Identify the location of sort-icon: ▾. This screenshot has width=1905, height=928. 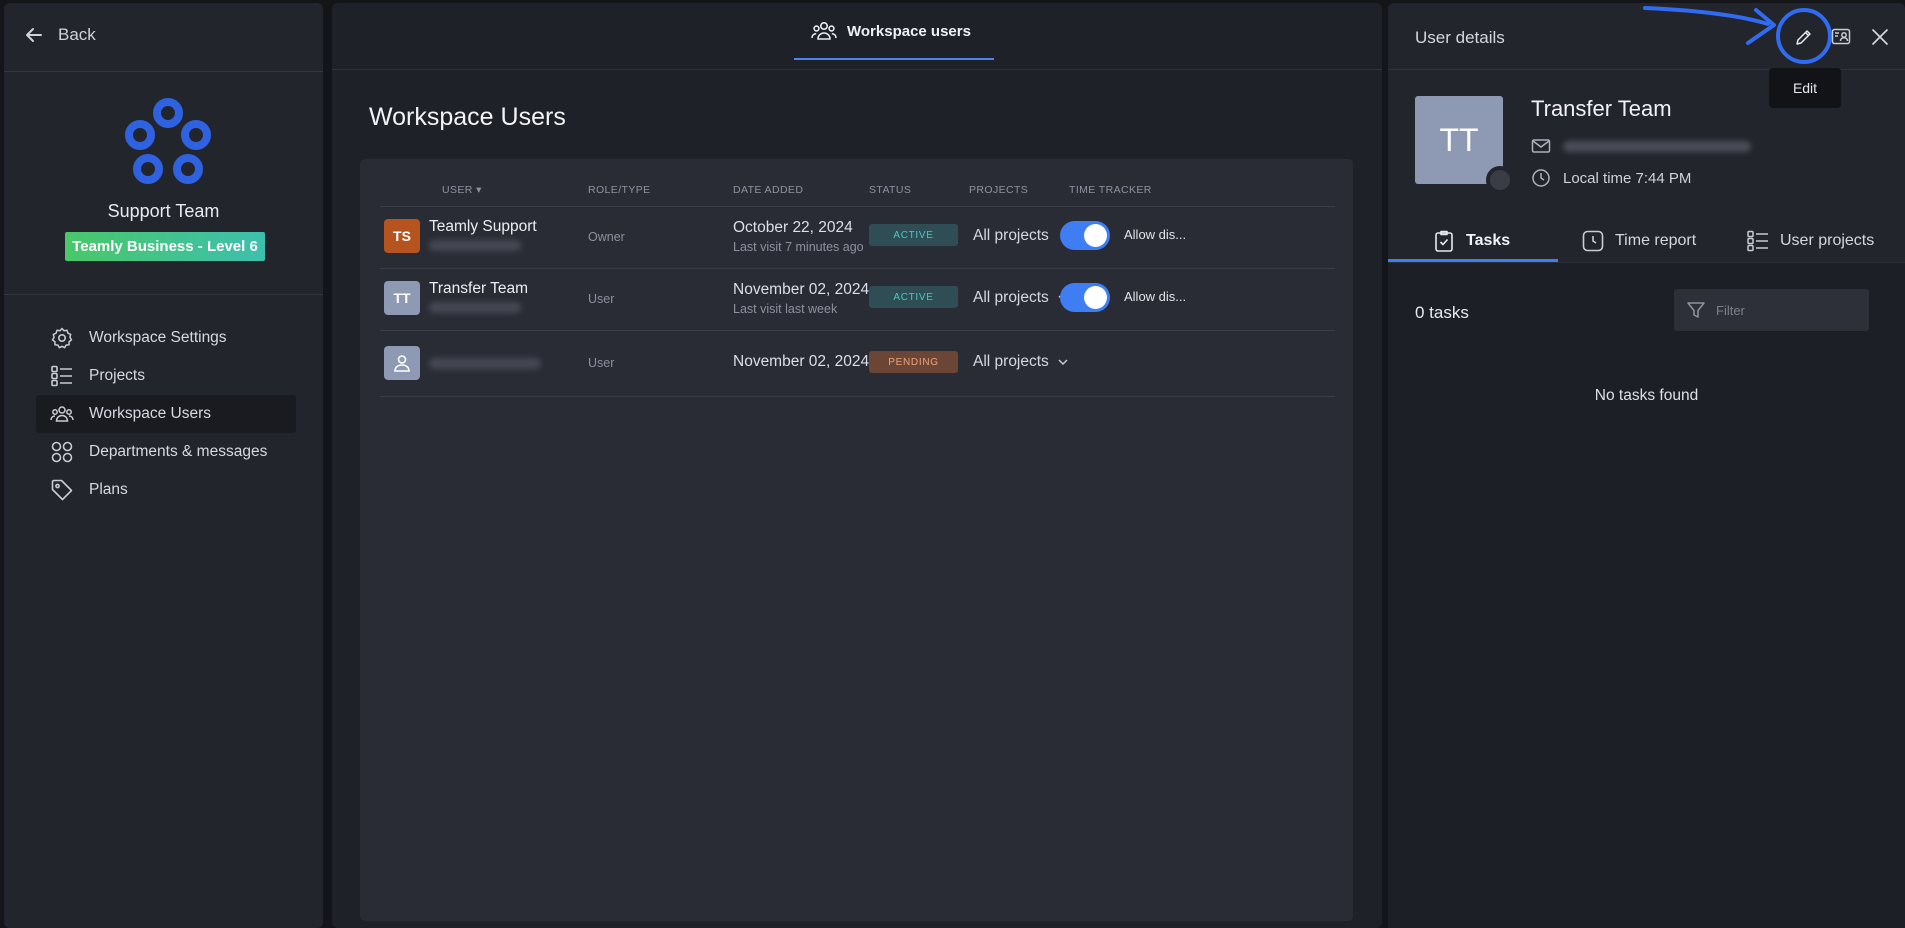
(479, 190).